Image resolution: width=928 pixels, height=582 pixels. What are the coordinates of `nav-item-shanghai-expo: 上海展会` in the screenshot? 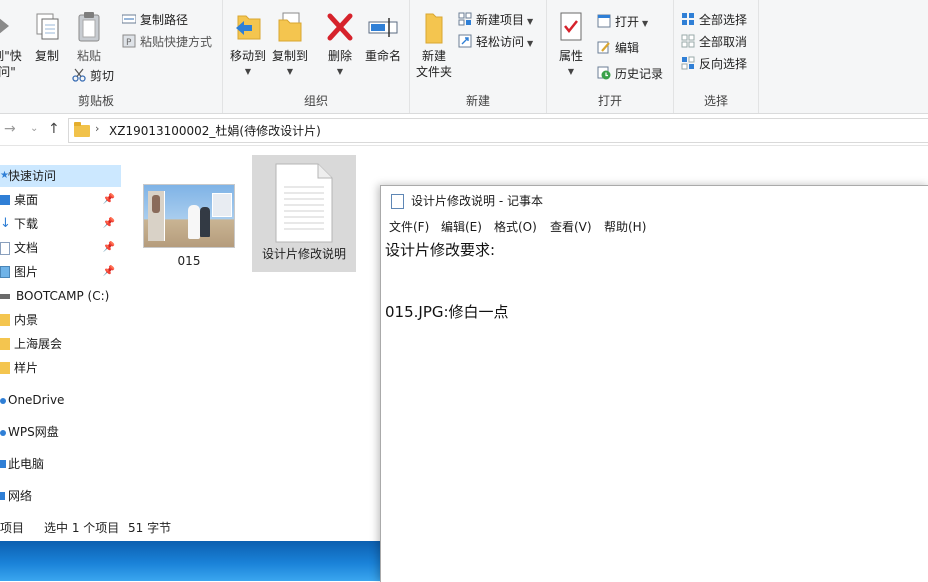 It's located at (60, 344).